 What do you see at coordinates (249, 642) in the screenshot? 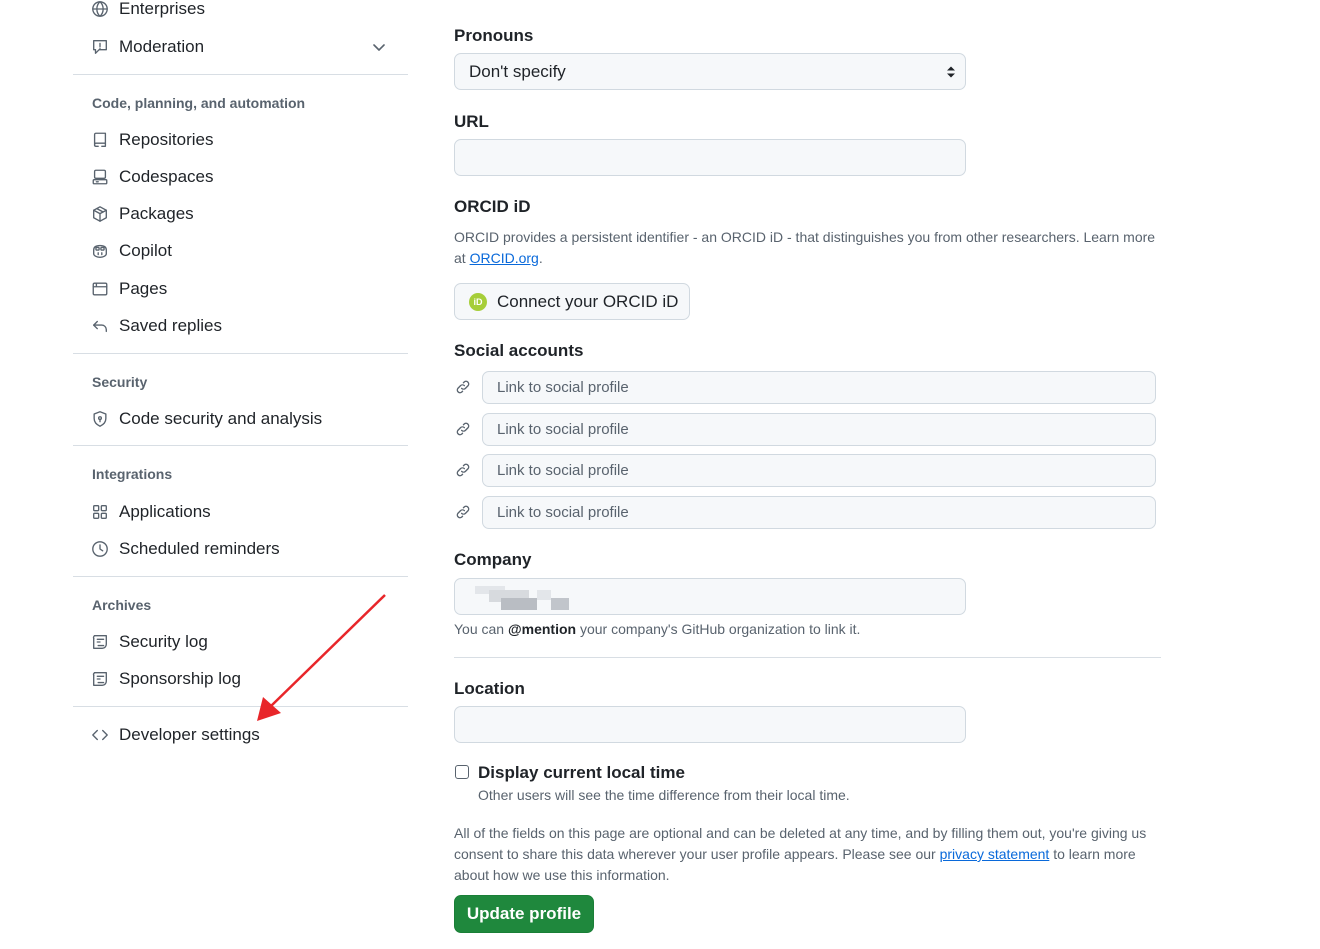
I see `sidebar-item-security-log: Security log` at bounding box center [249, 642].